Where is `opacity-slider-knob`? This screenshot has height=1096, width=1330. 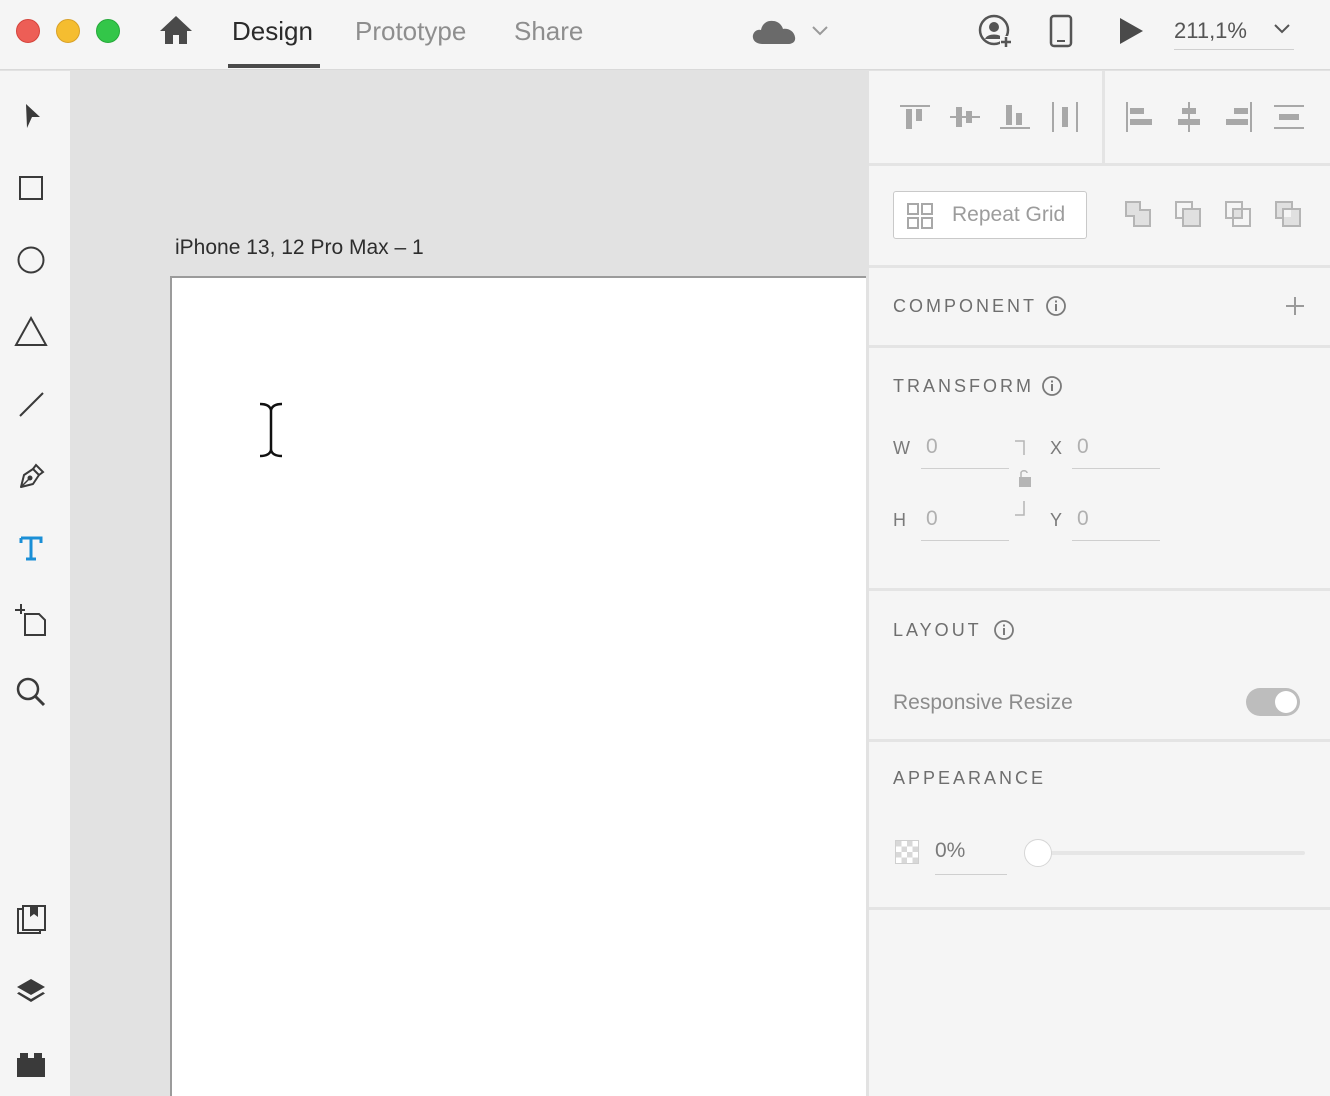
opacity-slider-knob is located at coordinates (1038, 853).